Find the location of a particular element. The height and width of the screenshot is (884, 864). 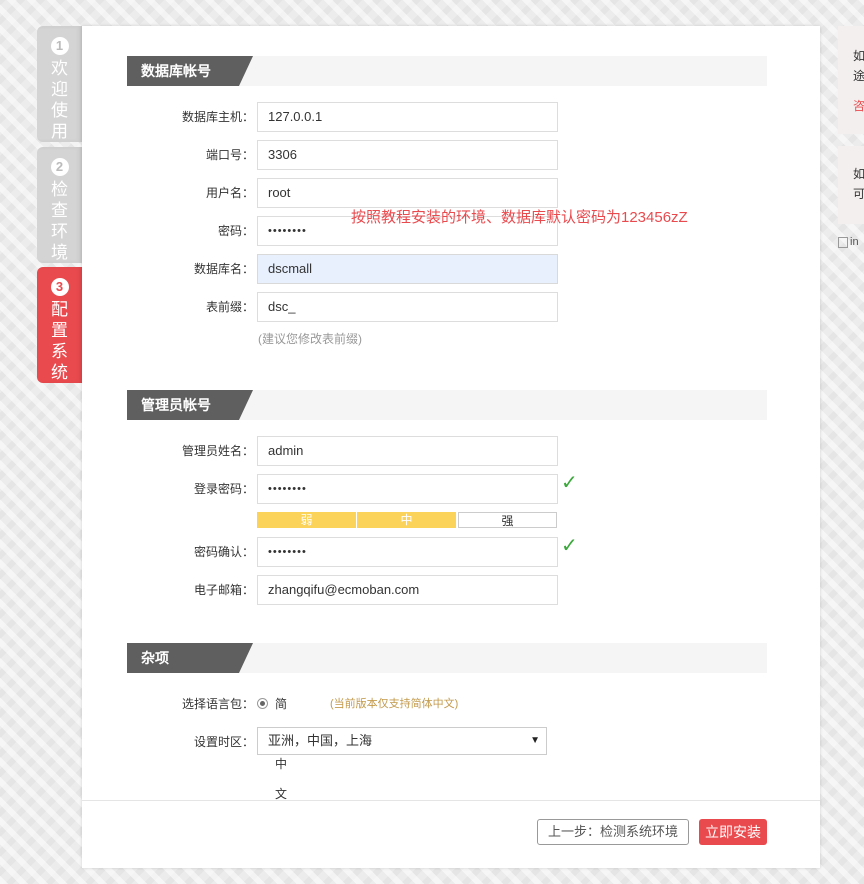

db-password-hint: 按照教程安装的环境、数据库默认密码为123456zZ is located at coordinates (519, 217).